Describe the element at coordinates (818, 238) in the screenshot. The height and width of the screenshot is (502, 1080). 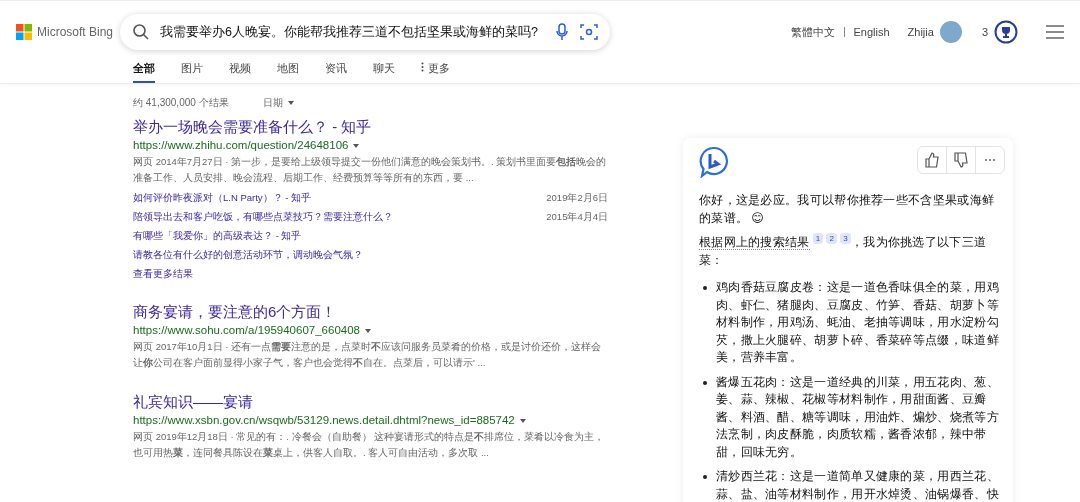
I see `citation-link: 1` at that location.